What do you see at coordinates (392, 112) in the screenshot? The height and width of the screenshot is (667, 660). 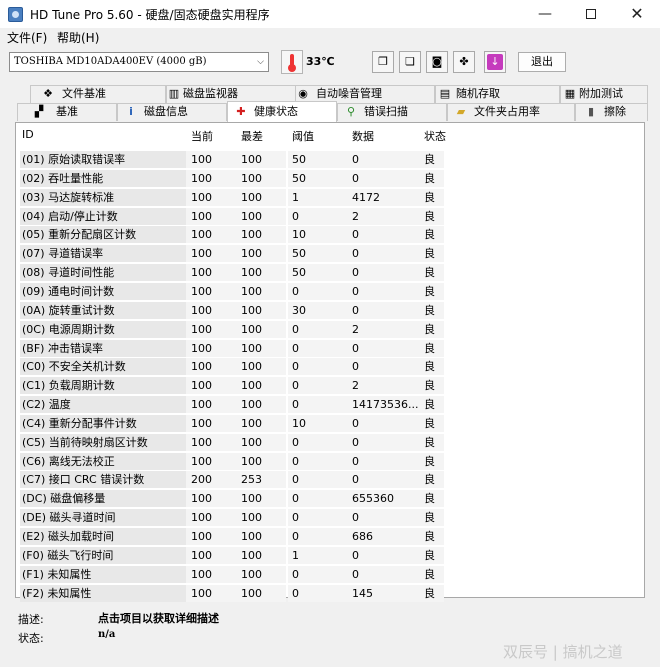 I see `tab-error-scan: ⚲ 错误扫描` at bounding box center [392, 112].